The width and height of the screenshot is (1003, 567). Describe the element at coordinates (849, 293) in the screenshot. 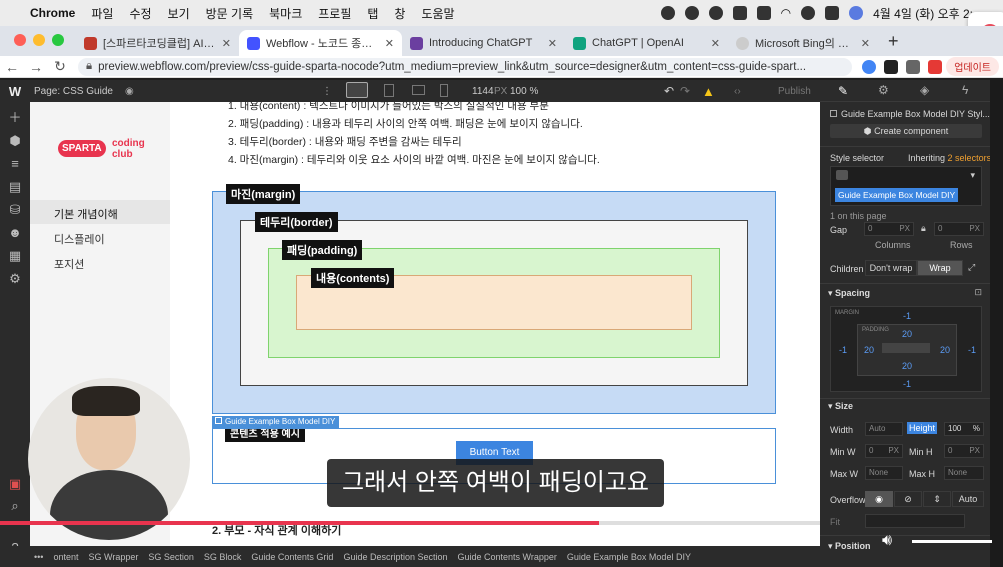

I see `spacing-section-header: ▾ Spacing` at that location.